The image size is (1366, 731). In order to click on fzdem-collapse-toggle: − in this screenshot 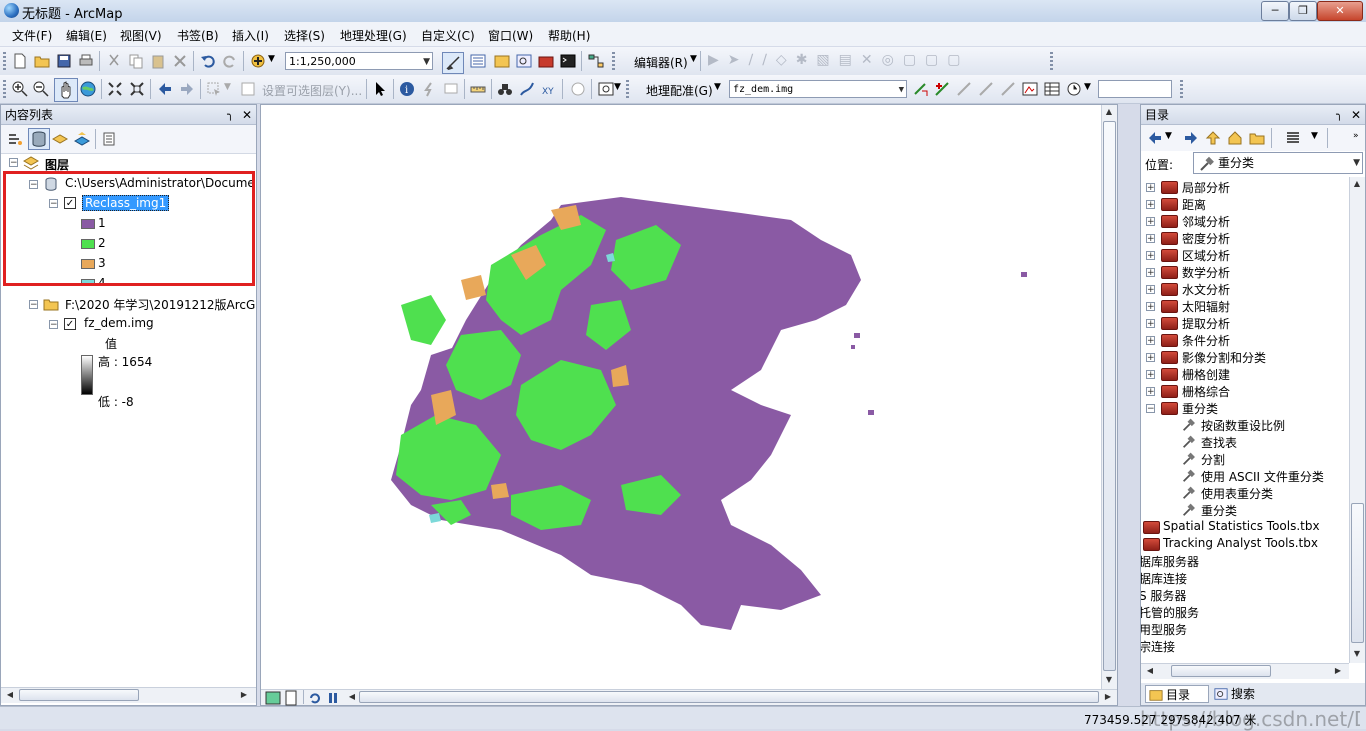, I will do `click(53, 325)`.